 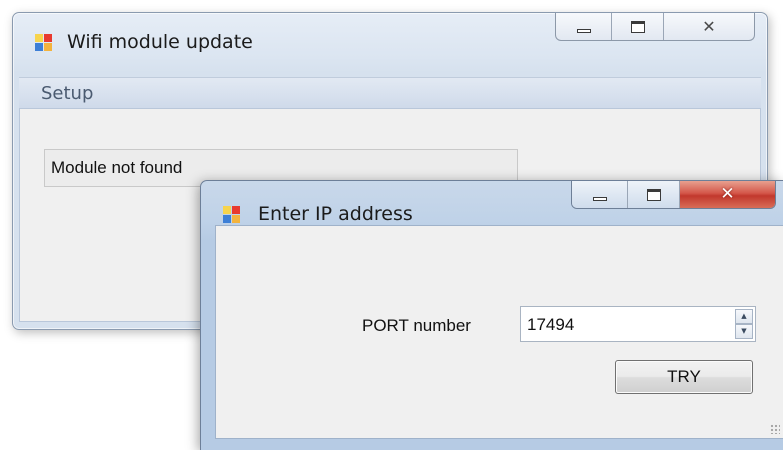 I want to click on close-button: ✕, so click(x=708, y=26).